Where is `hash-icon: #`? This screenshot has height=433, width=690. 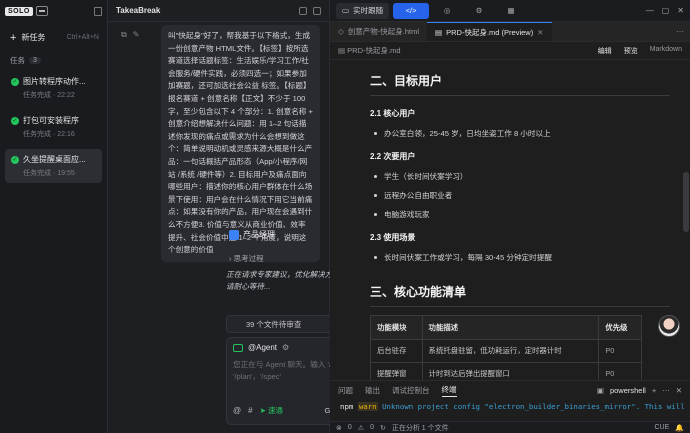
hash-icon: # is located at coordinates (250, 410).